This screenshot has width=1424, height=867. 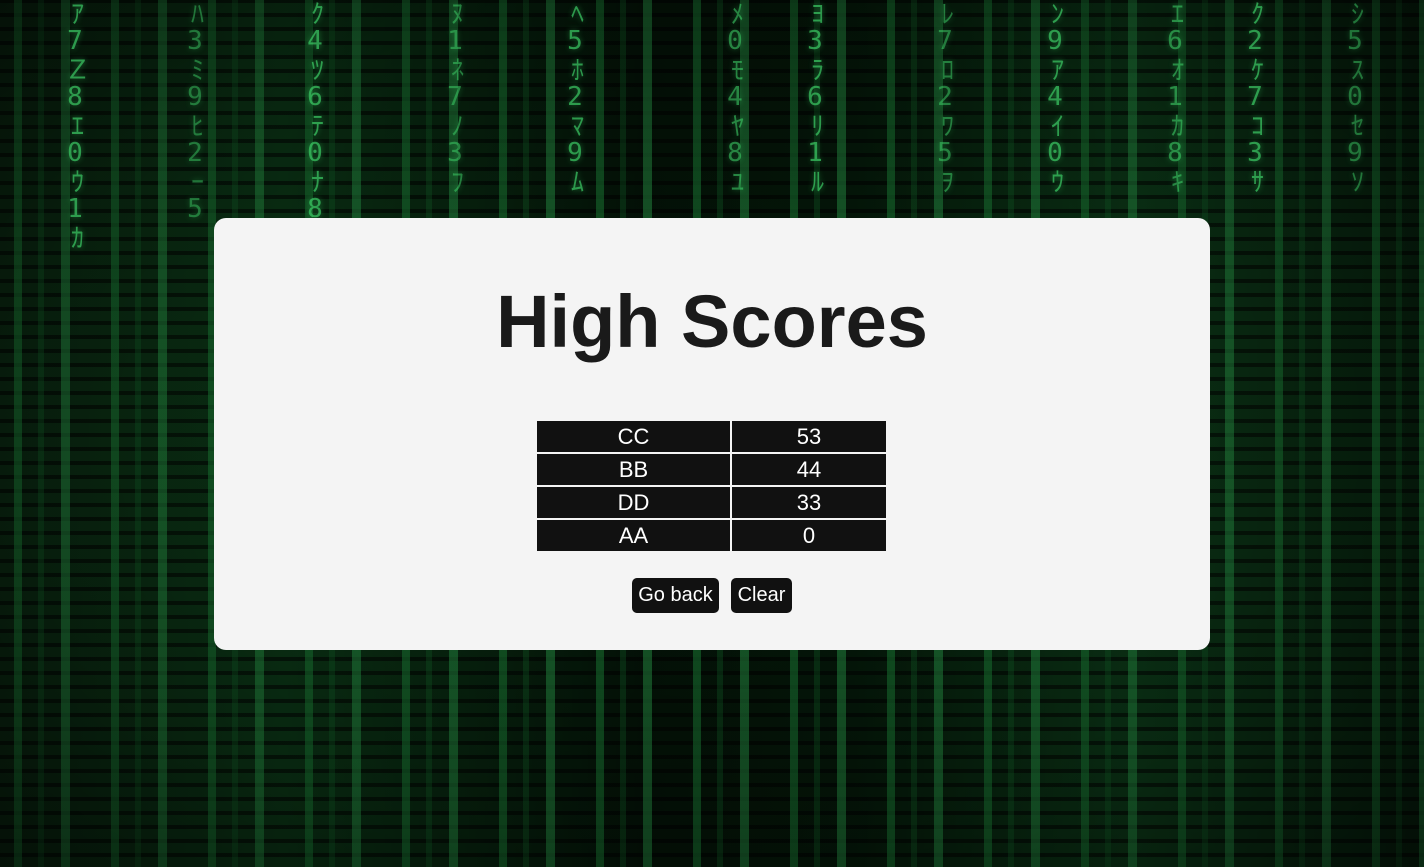 I want to click on matrix-code-column: ﾊ3ﾐ9ﾋ2ｰ5, so click(x=195, y=112).